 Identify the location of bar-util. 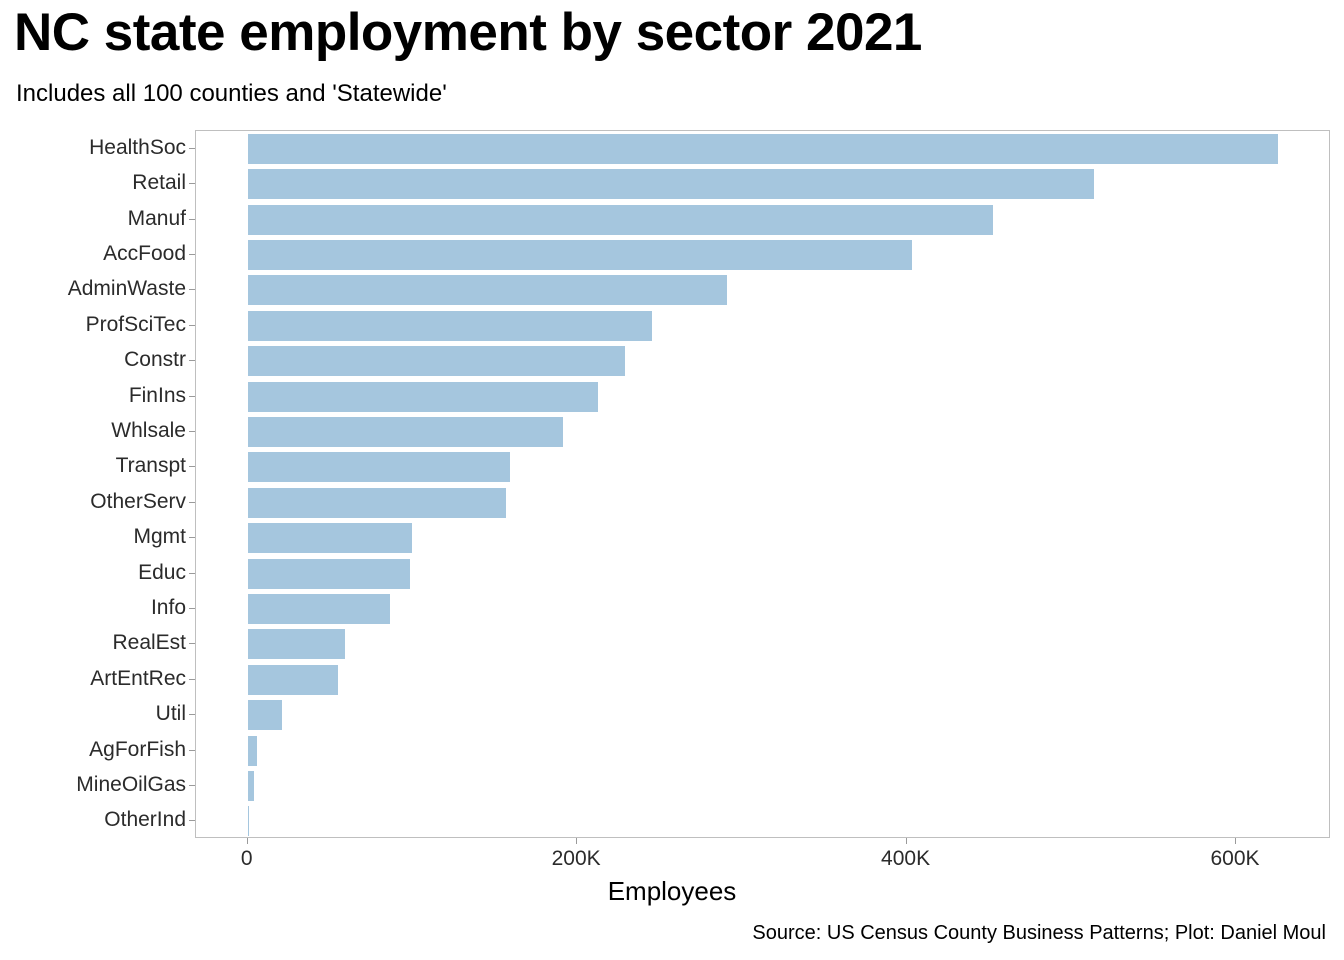
(264, 715).